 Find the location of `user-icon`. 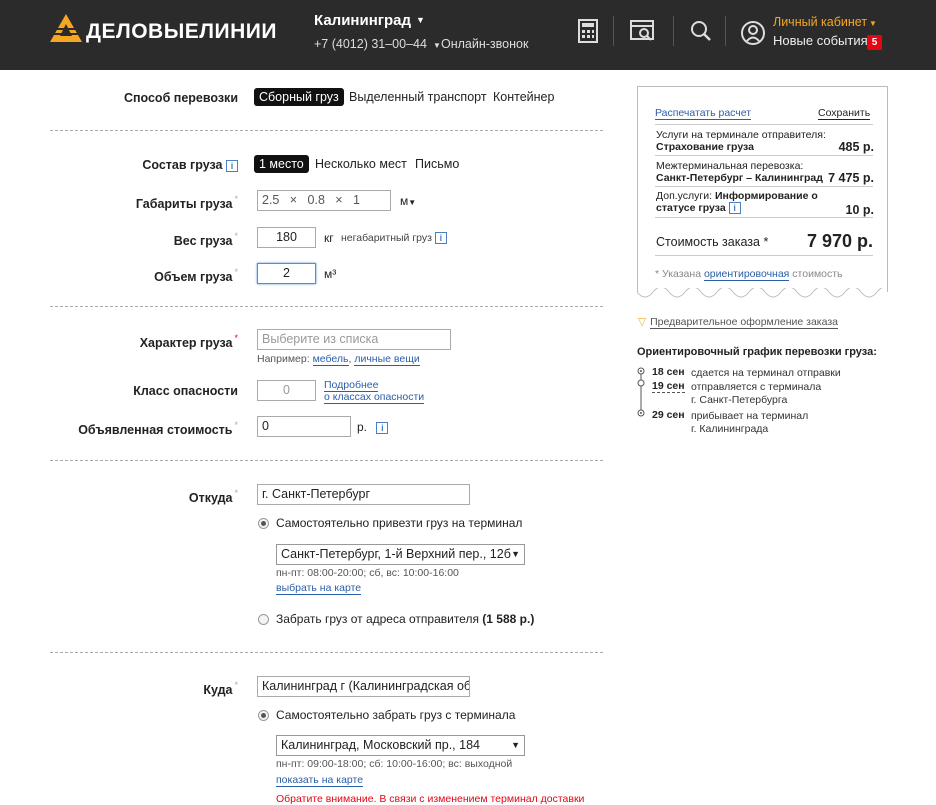

user-icon is located at coordinates (753, 33).